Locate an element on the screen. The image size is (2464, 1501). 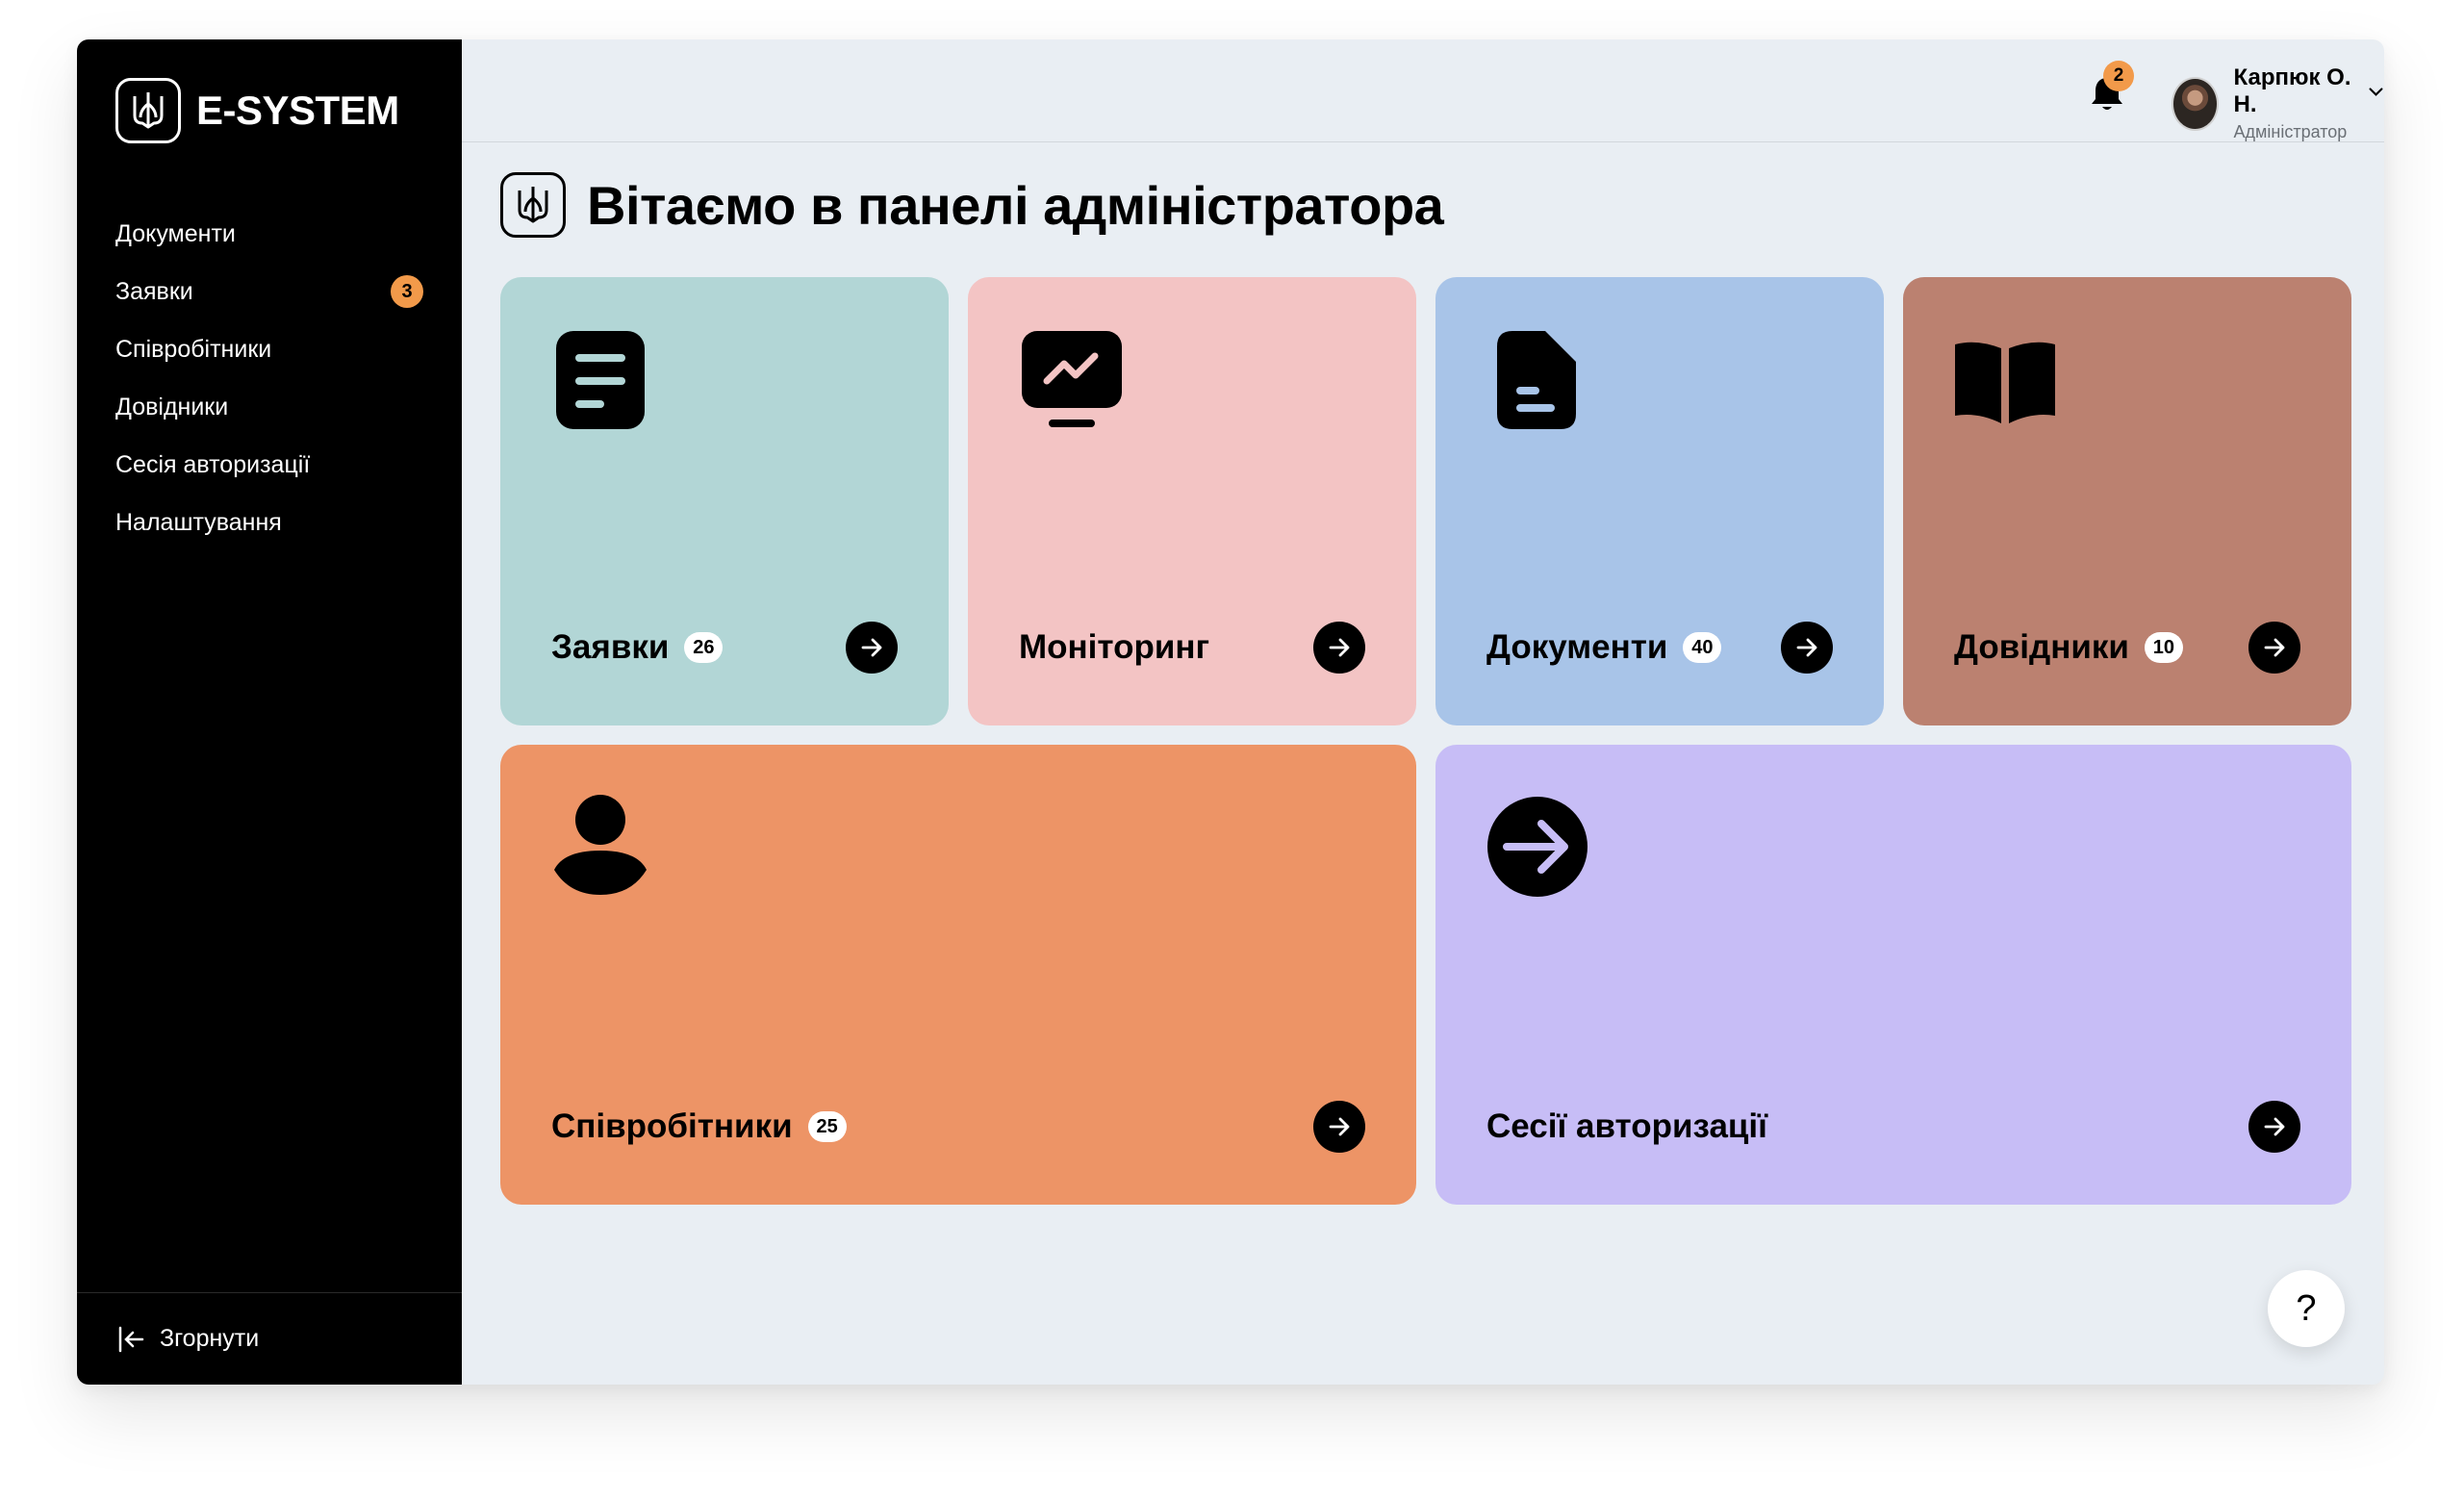
tile-label: Довідники is located at coordinates (2041, 647).